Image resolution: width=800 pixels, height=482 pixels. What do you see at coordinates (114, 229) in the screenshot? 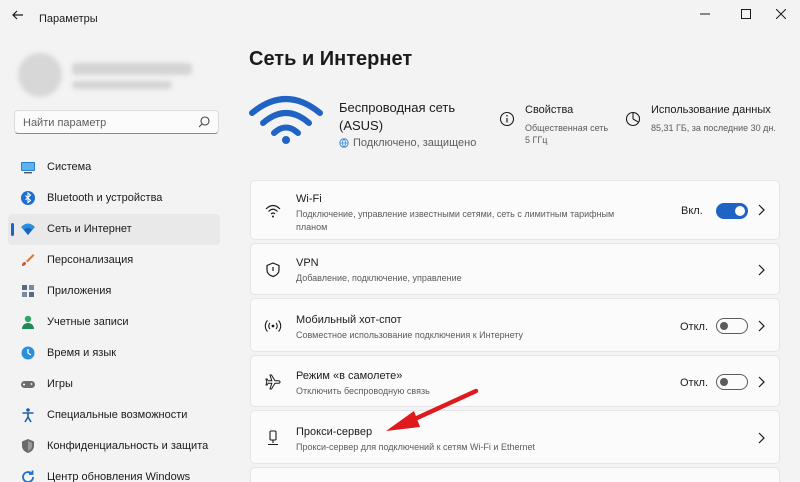
I see `sidebar-item-network: Сеть и Интернет` at bounding box center [114, 229].